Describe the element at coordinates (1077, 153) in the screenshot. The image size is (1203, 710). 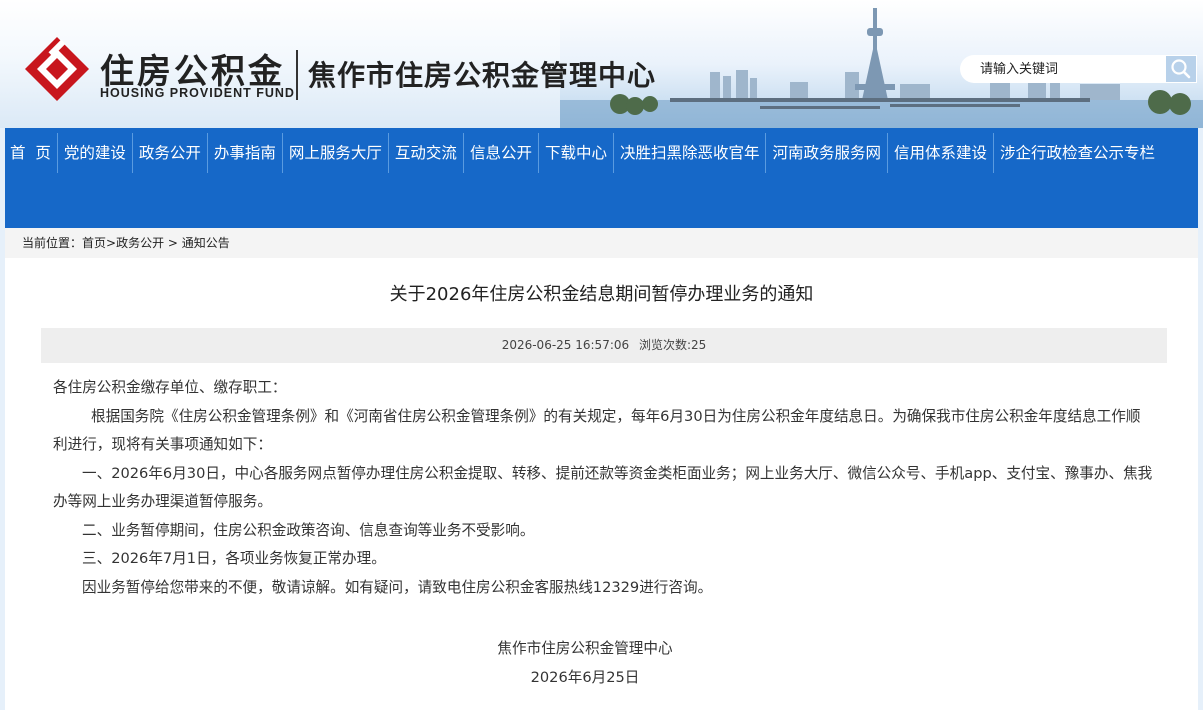
I see `nav-item-enterprise-inspection: 涉企行政检查公示专栏` at that location.